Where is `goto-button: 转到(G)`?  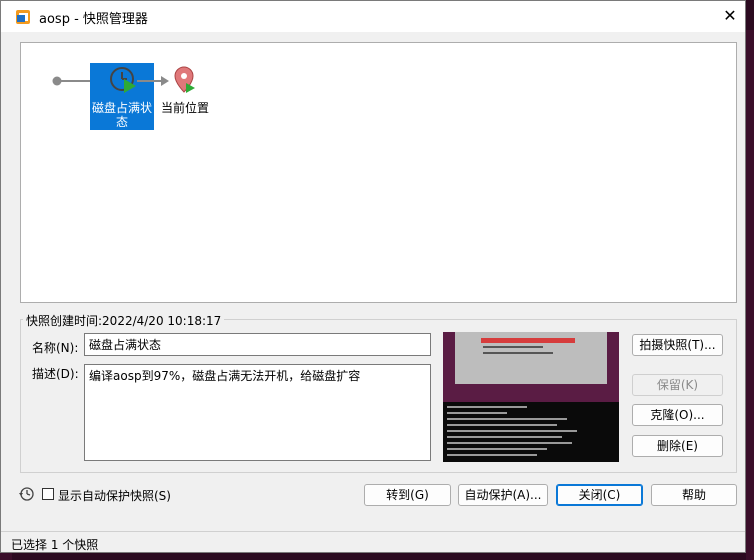
goto-button: 转到(G) is located at coordinates (407, 495).